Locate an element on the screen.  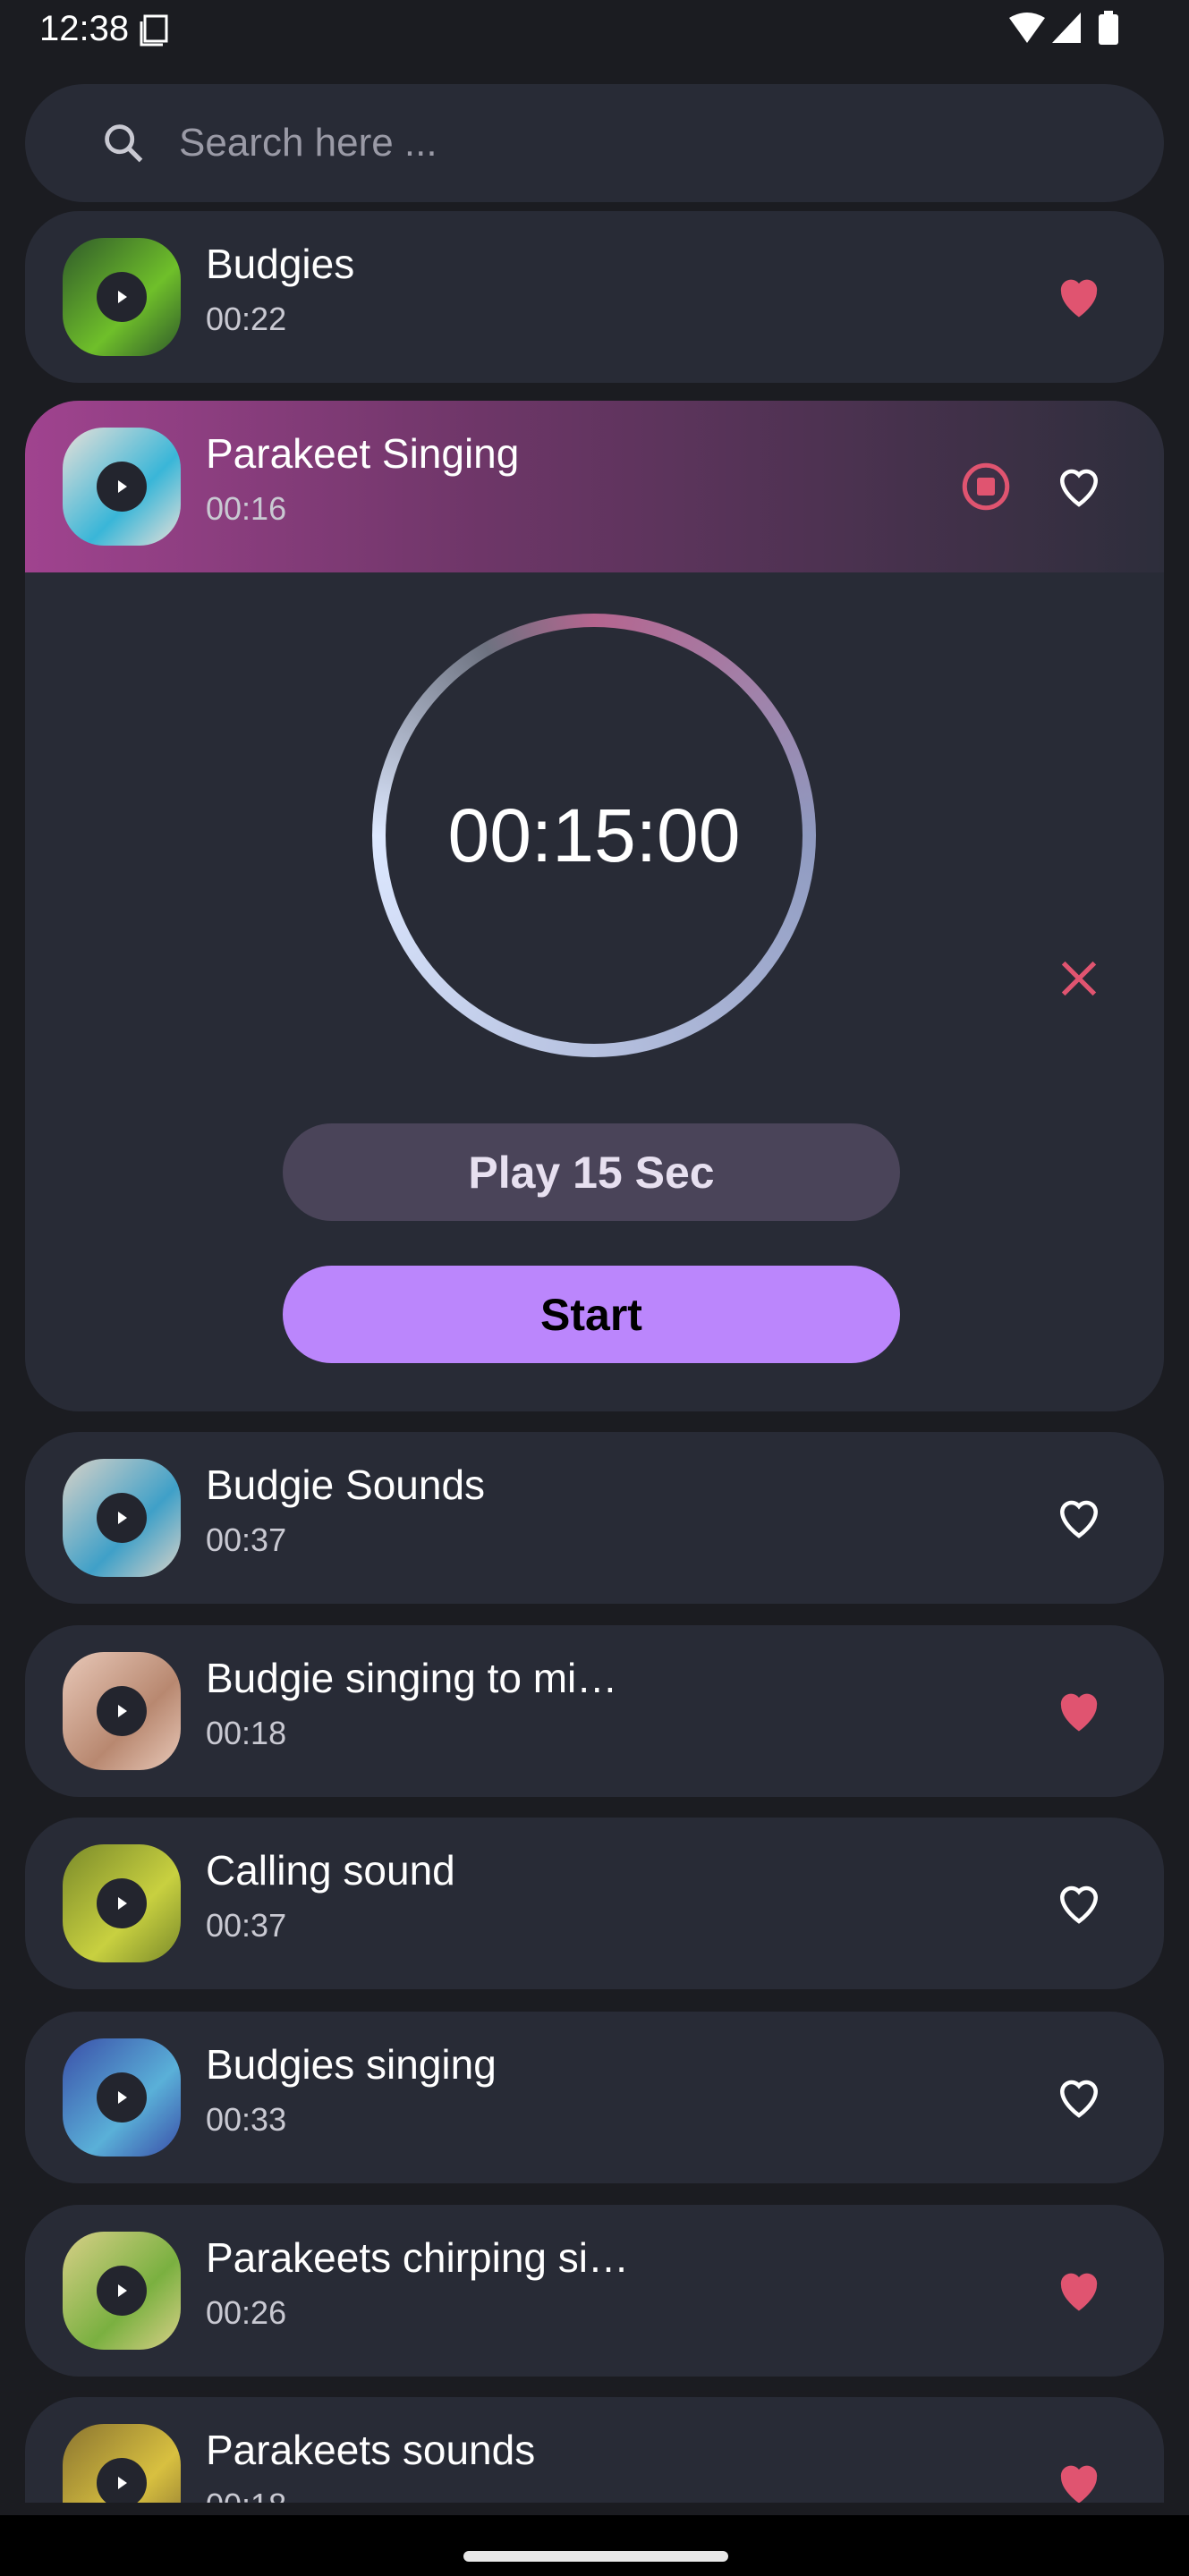
sound-card: Calling sound 00:37 is located at coordinates (594, 1903).